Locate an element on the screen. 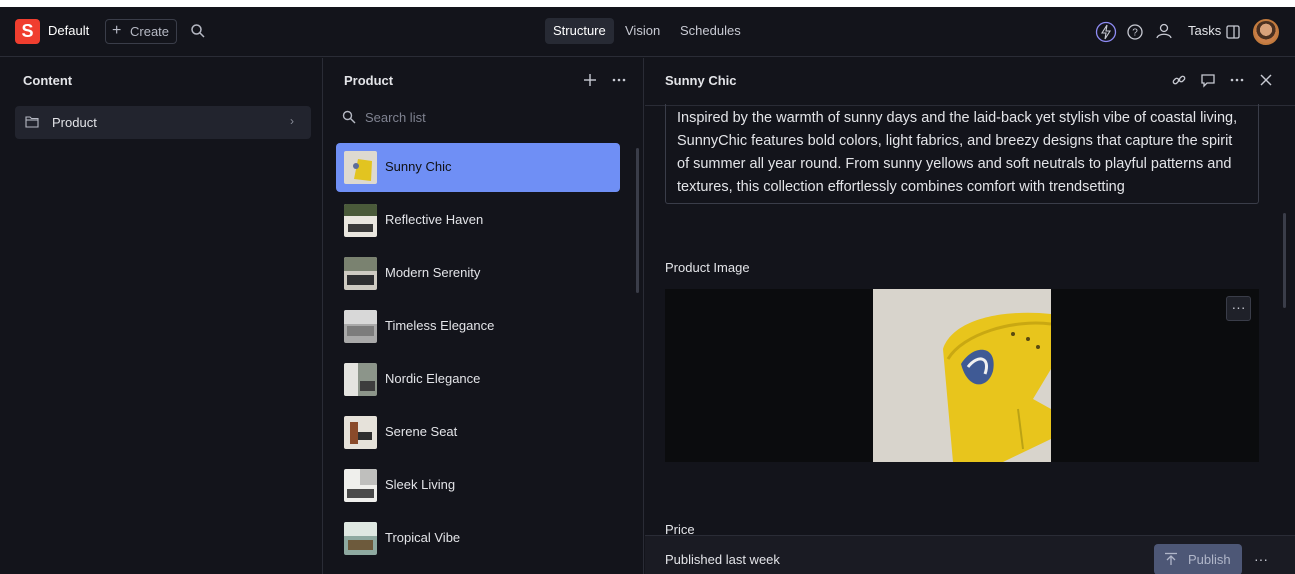 This screenshot has height=574, width=1295. product-image-field: ··· is located at coordinates (962, 375).